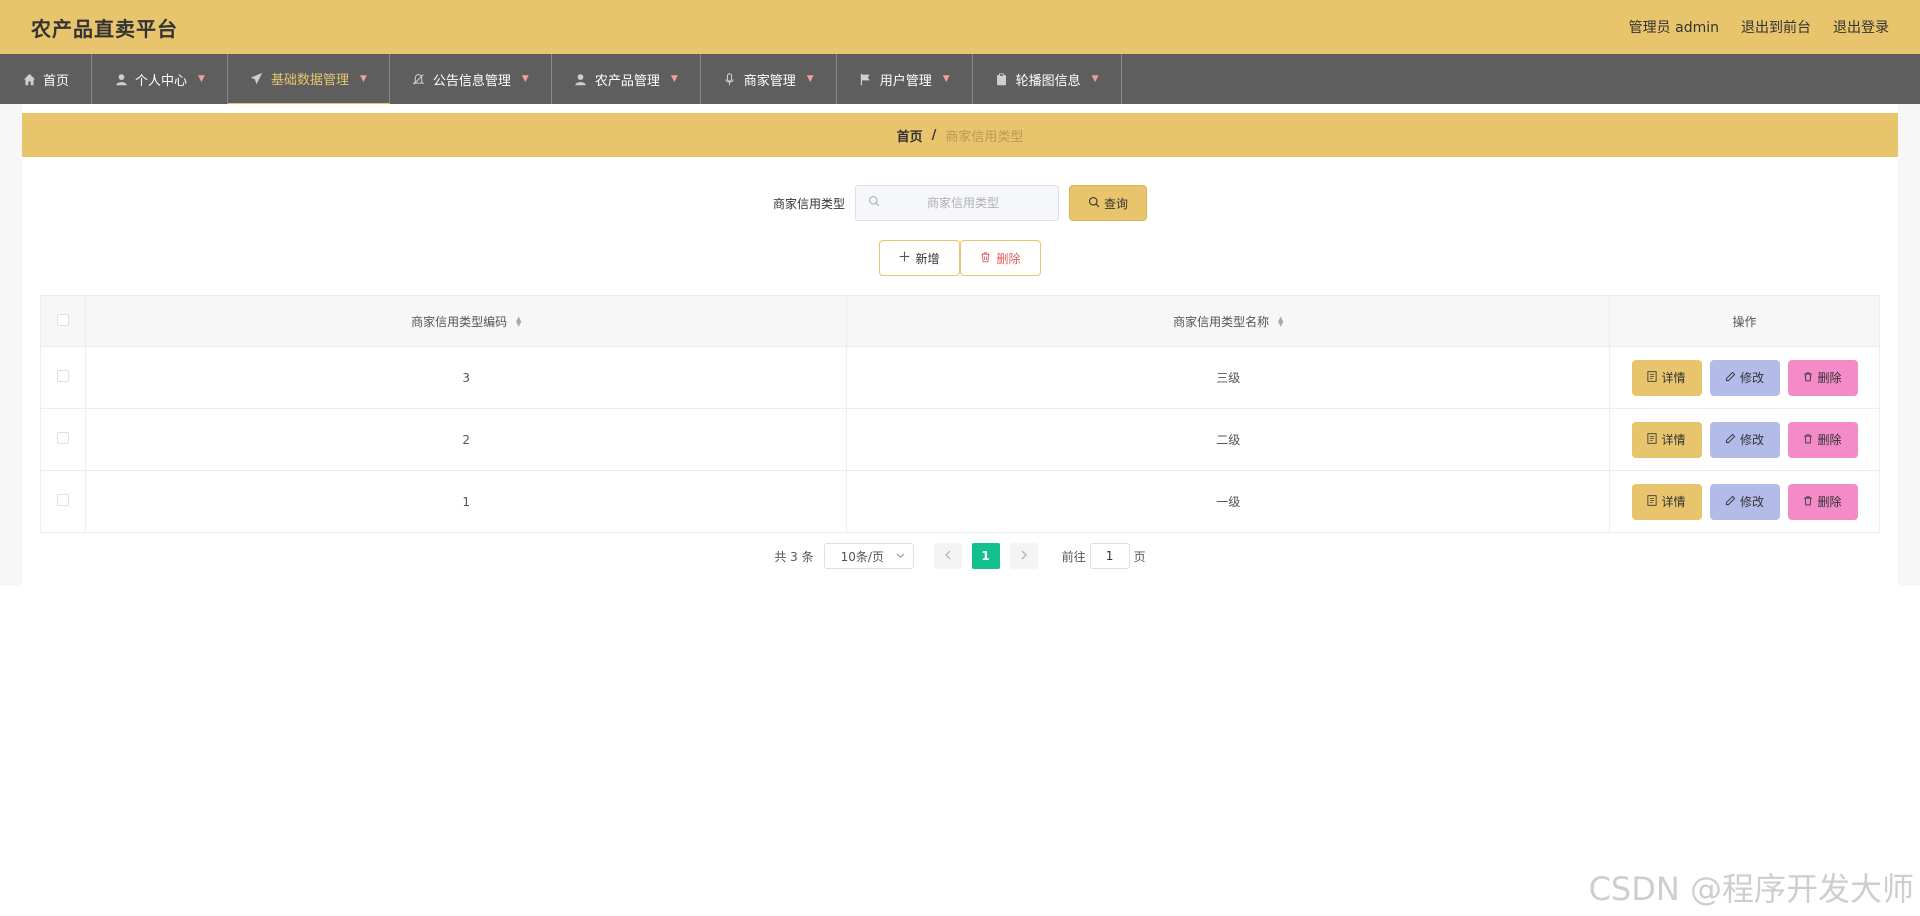  Describe the element at coordinates (1776, 27) in the screenshot. I see `to-front-link: 退出到前台` at that location.